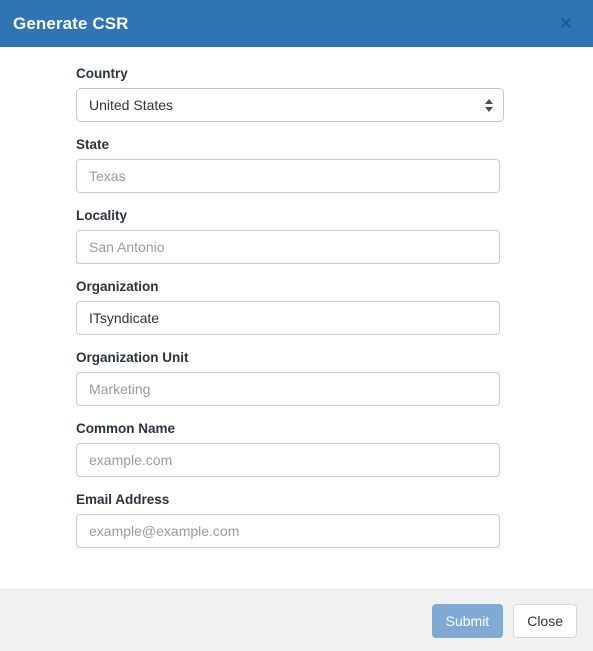 Image resolution: width=593 pixels, height=651 pixels. What do you see at coordinates (545, 620) in the screenshot?
I see `close-button: Close` at bounding box center [545, 620].